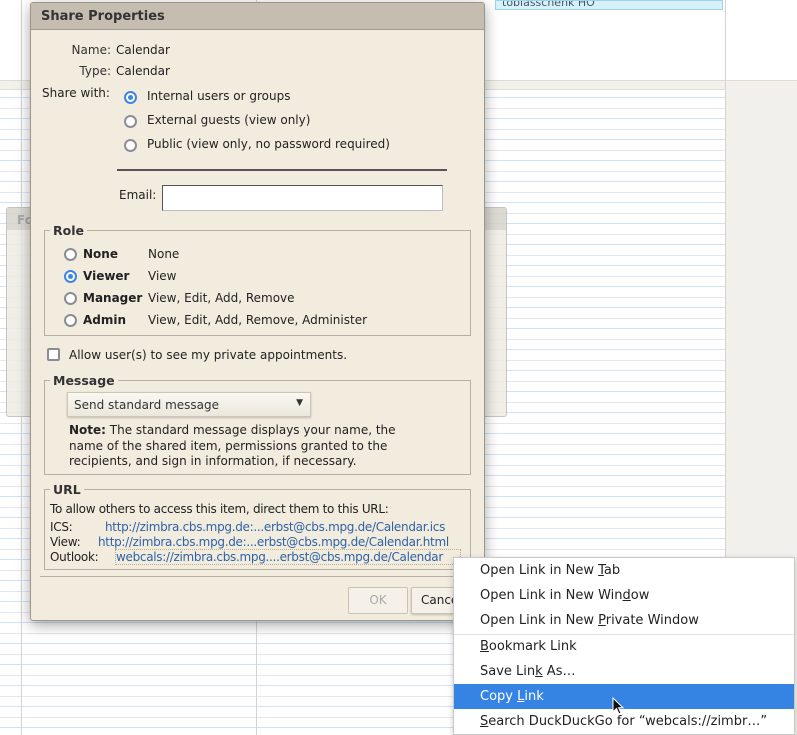 This screenshot has height=735, width=797. Describe the element at coordinates (84, 380) in the screenshot. I see `message-legend: Message` at that location.